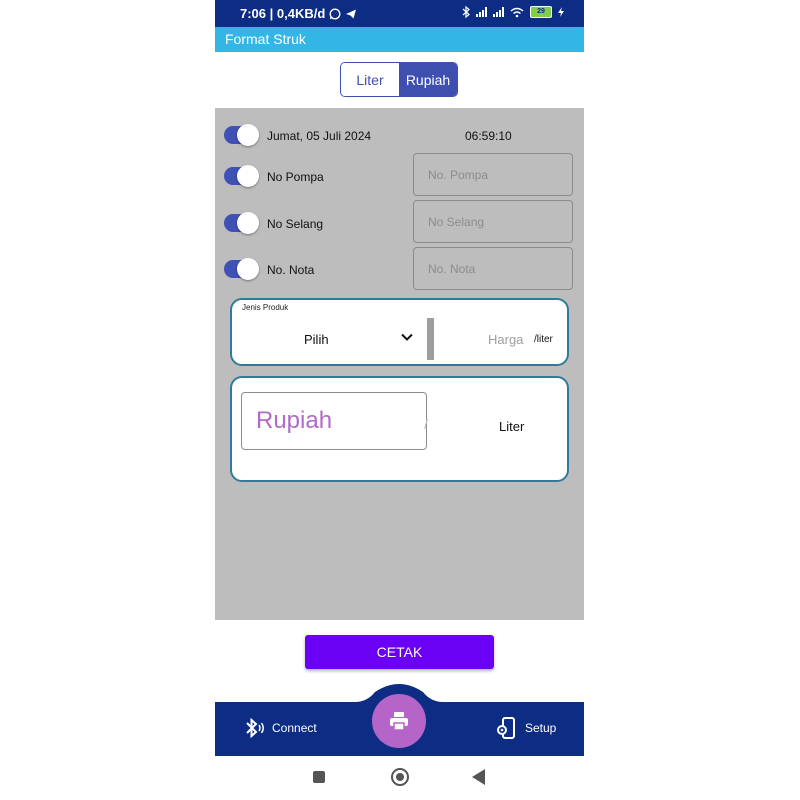 The height and width of the screenshot is (800, 800). What do you see at coordinates (506, 728) in the screenshot?
I see `settings-phone-icon` at bounding box center [506, 728].